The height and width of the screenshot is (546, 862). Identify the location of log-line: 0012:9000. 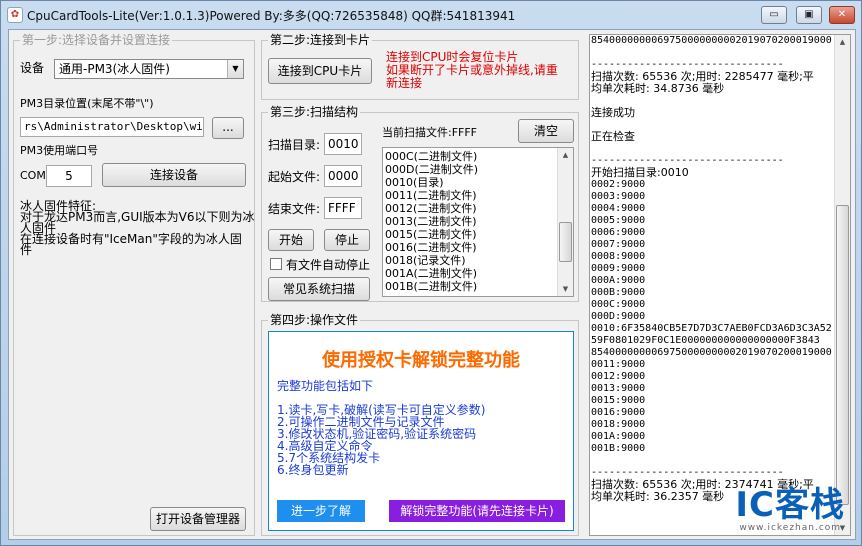
(618, 376).